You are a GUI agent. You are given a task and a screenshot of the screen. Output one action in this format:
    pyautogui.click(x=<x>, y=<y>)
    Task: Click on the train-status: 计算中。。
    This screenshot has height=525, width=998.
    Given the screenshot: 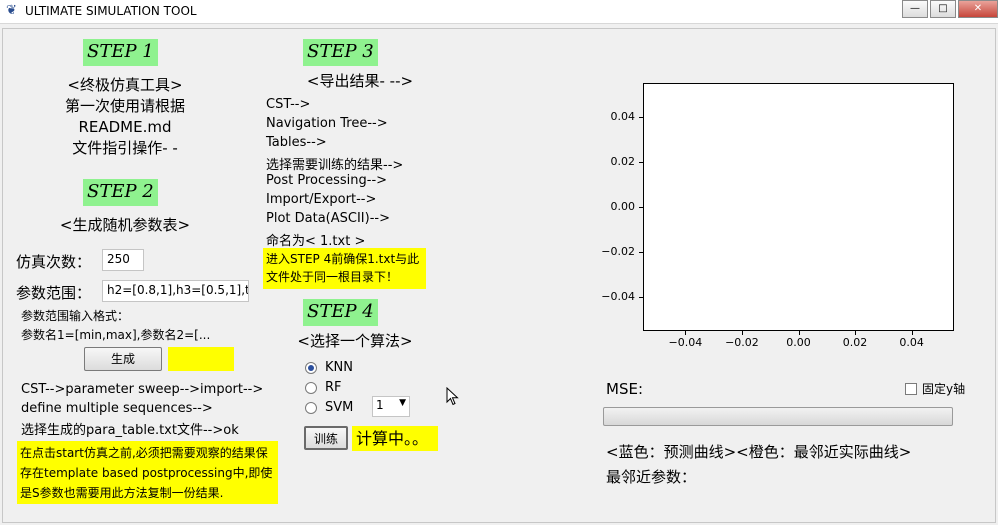 What is the action you would take?
    pyautogui.click(x=395, y=438)
    